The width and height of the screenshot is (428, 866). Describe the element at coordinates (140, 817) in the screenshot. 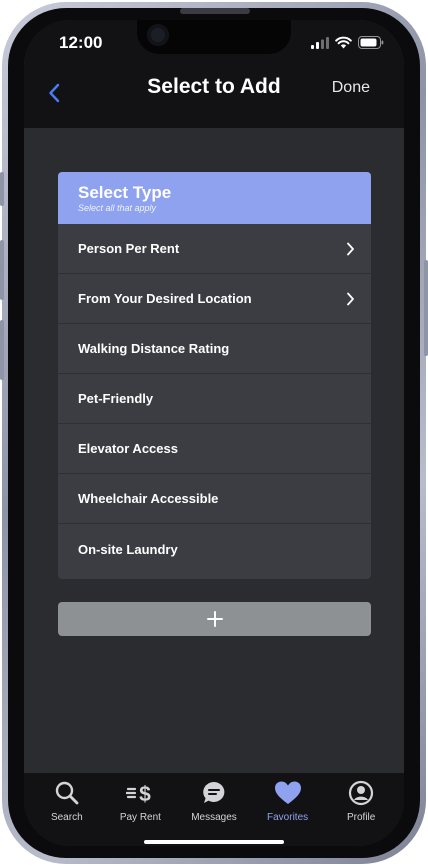

I see `tab-label: Pay Rent` at that location.